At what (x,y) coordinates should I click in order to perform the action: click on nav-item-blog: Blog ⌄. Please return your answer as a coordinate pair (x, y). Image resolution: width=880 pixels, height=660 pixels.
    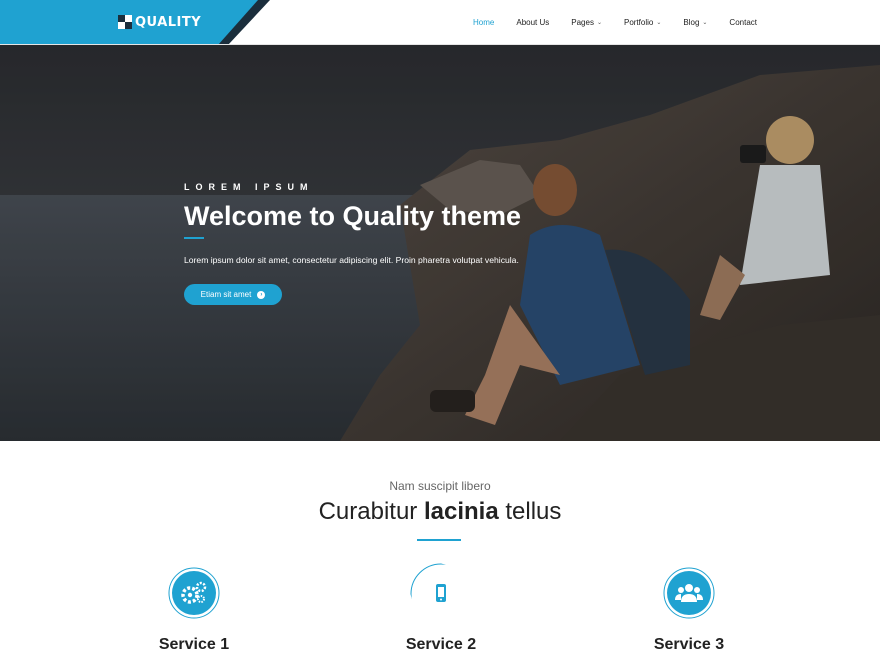
    Looking at the image, I should click on (695, 22).